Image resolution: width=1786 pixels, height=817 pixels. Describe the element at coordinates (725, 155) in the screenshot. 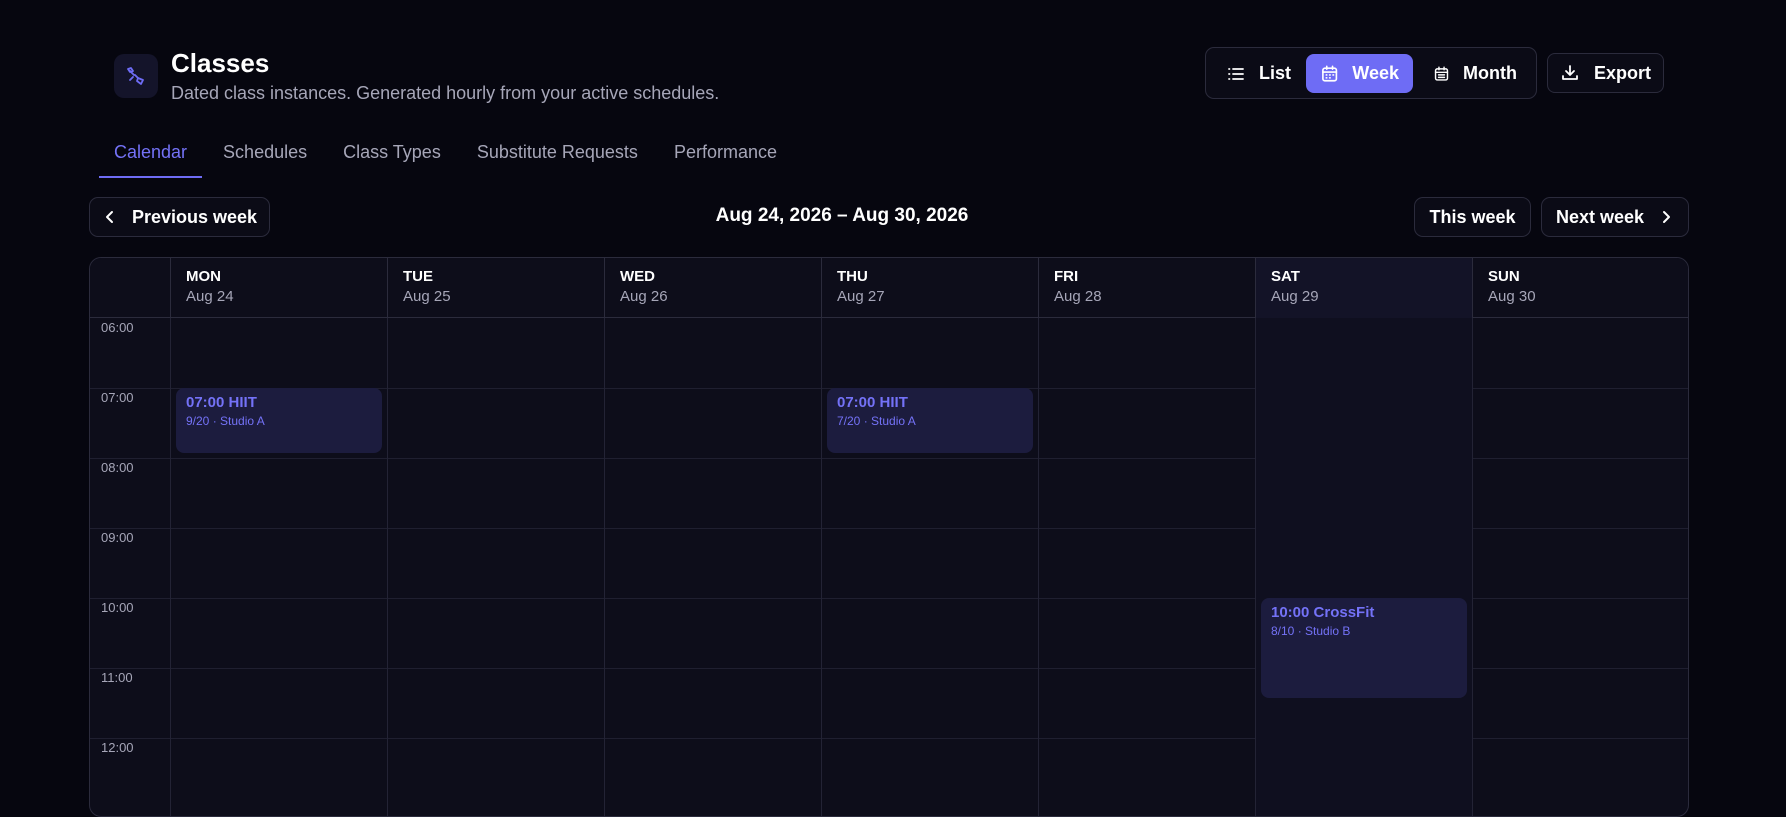

I see `tab-performance: Performance` at that location.